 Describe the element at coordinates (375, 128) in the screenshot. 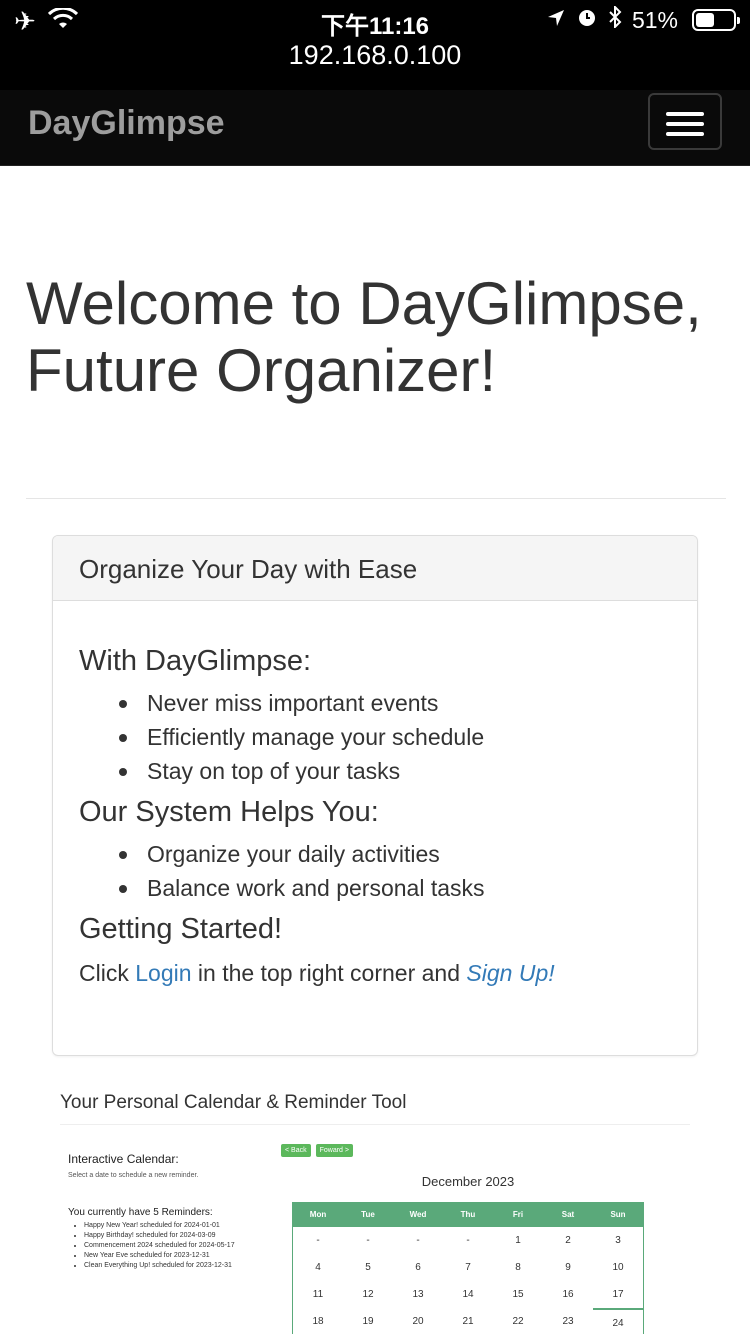

I see `navbar: DayGlimpse` at that location.